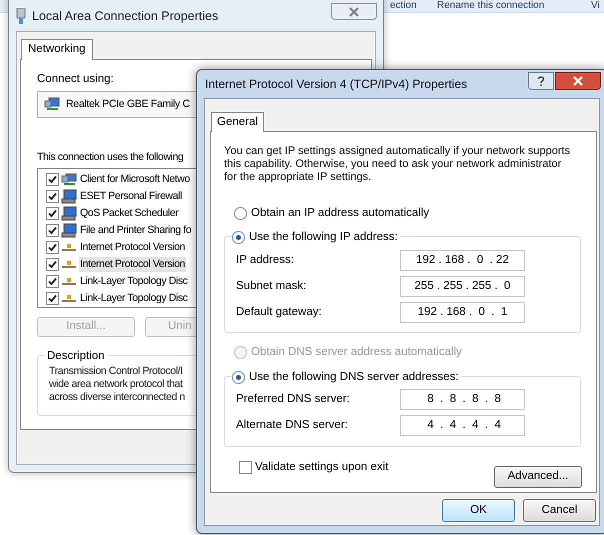 Image resolution: width=604 pixels, height=535 pixels. What do you see at coordinates (135, 230) in the screenshot?
I see `list-item: File and Printer Sharing fo` at bounding box center [135, 230].